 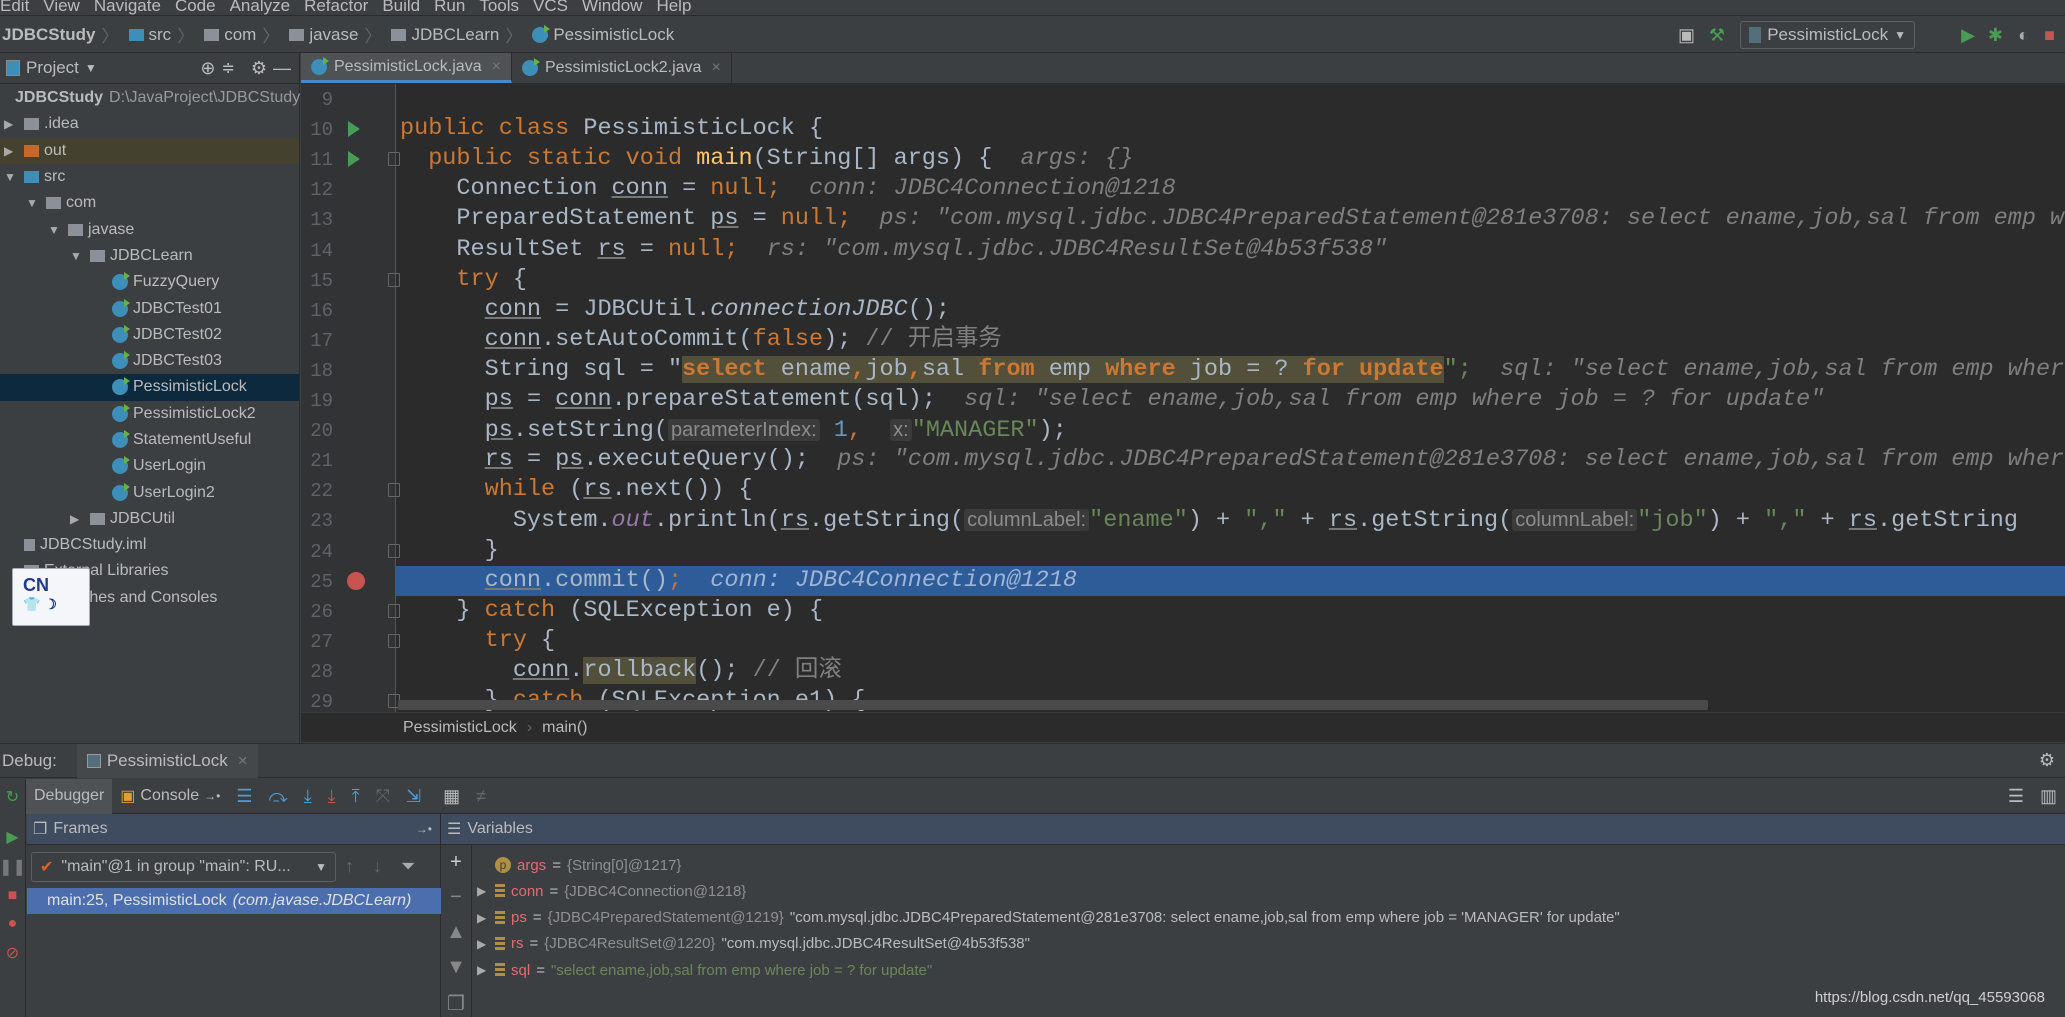 What do you see at coordinates (149, 150) in the screenshot?
I see `tree-item-out: ▶ out` at bounding box center [149, 150].